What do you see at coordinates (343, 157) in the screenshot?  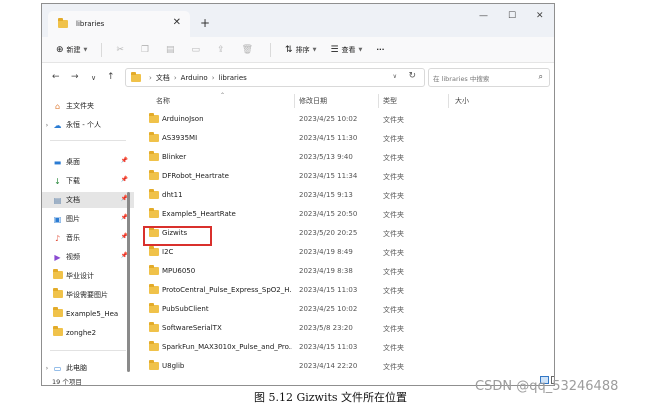 I see `table-row: Blinker 2023/5/13 9:40 文件夹` at bounding box center [343, 157].